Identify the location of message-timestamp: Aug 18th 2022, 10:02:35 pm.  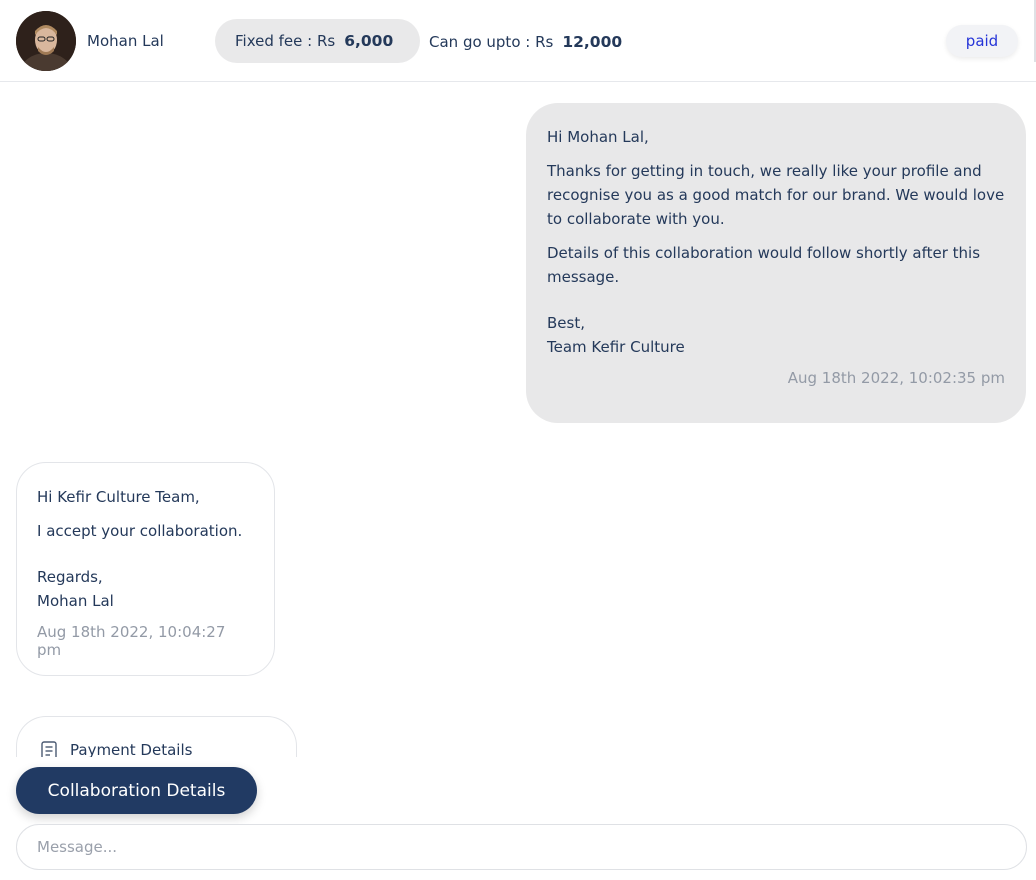
(896, 378).